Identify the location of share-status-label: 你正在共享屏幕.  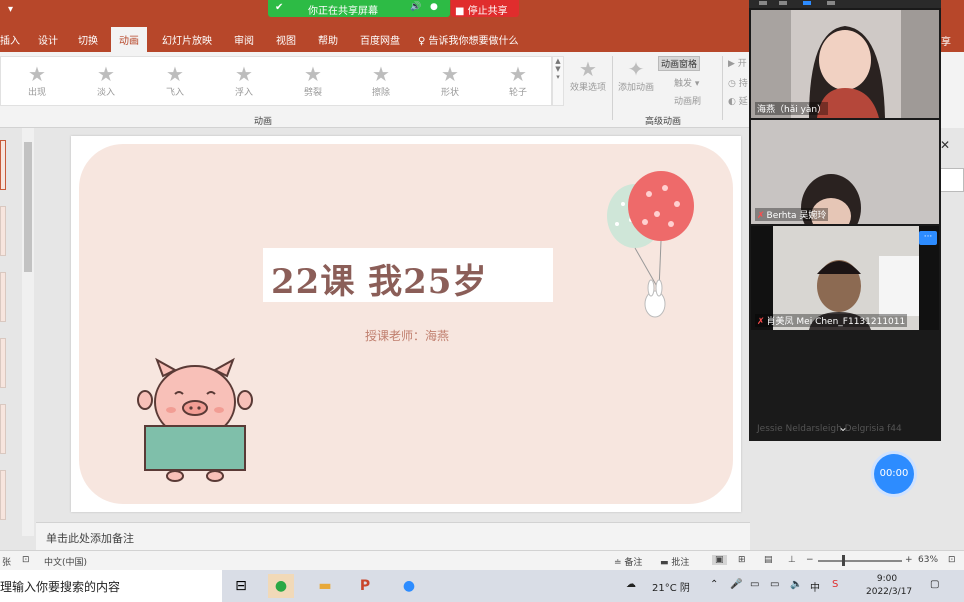
(343, 11).